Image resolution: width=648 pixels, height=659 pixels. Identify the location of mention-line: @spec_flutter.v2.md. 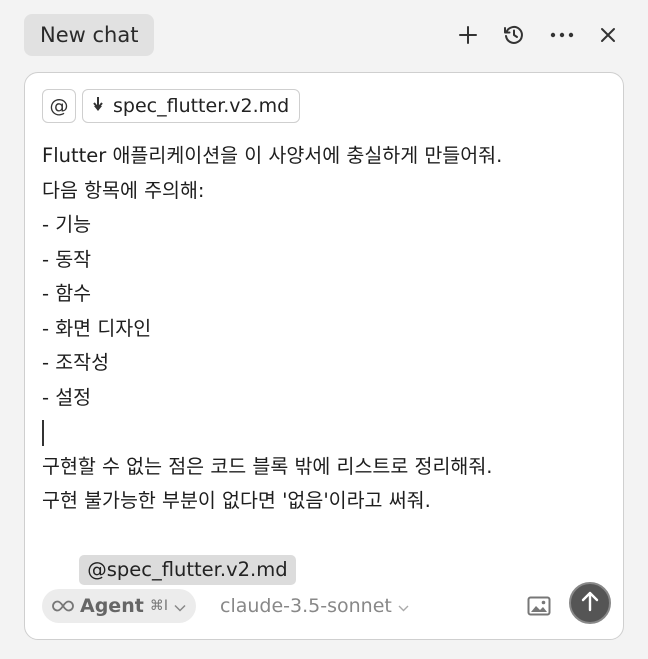
(327, 552).